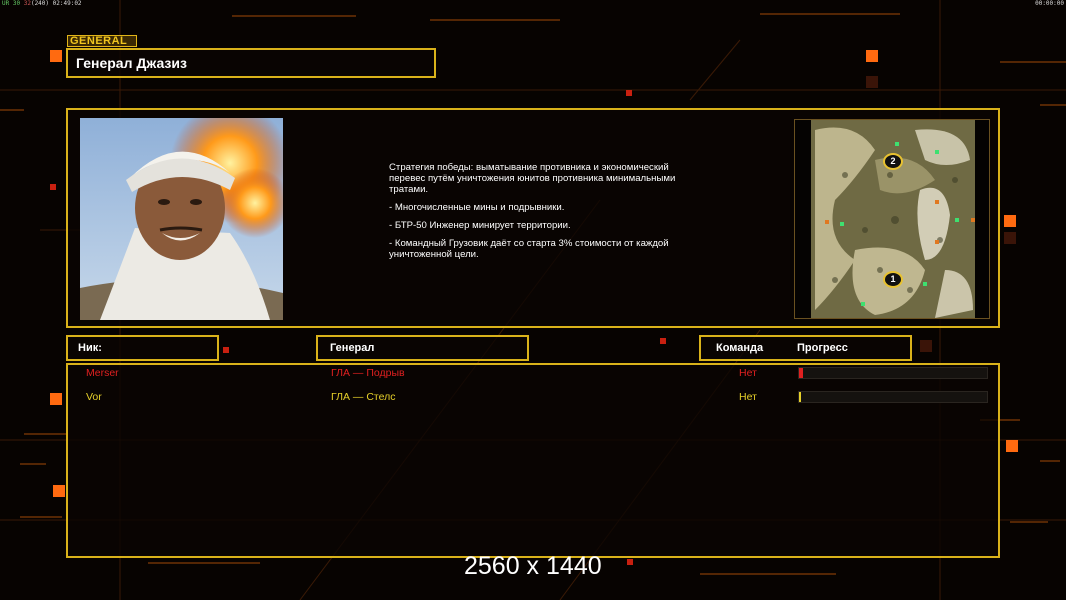 This screenshot has width=1066, height=600. What do you see at coordinates (1049, 3) in the screenshot?
I see `clock-overlay: 00:00:00` at bounding box center [1049, 3].